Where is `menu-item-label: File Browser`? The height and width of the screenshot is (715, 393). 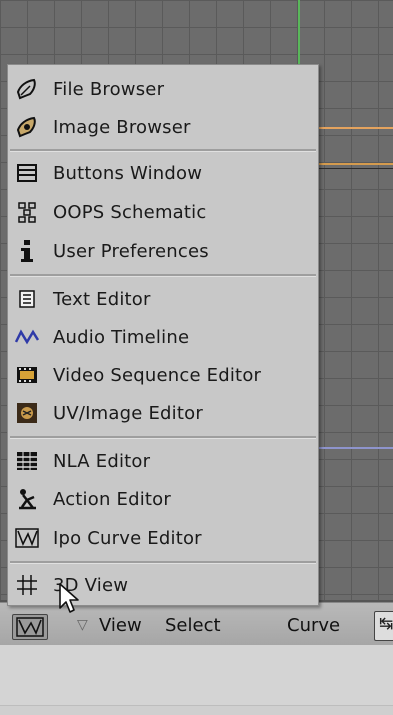
menu-item-label: File Browser is located at coordinates (109, 89).